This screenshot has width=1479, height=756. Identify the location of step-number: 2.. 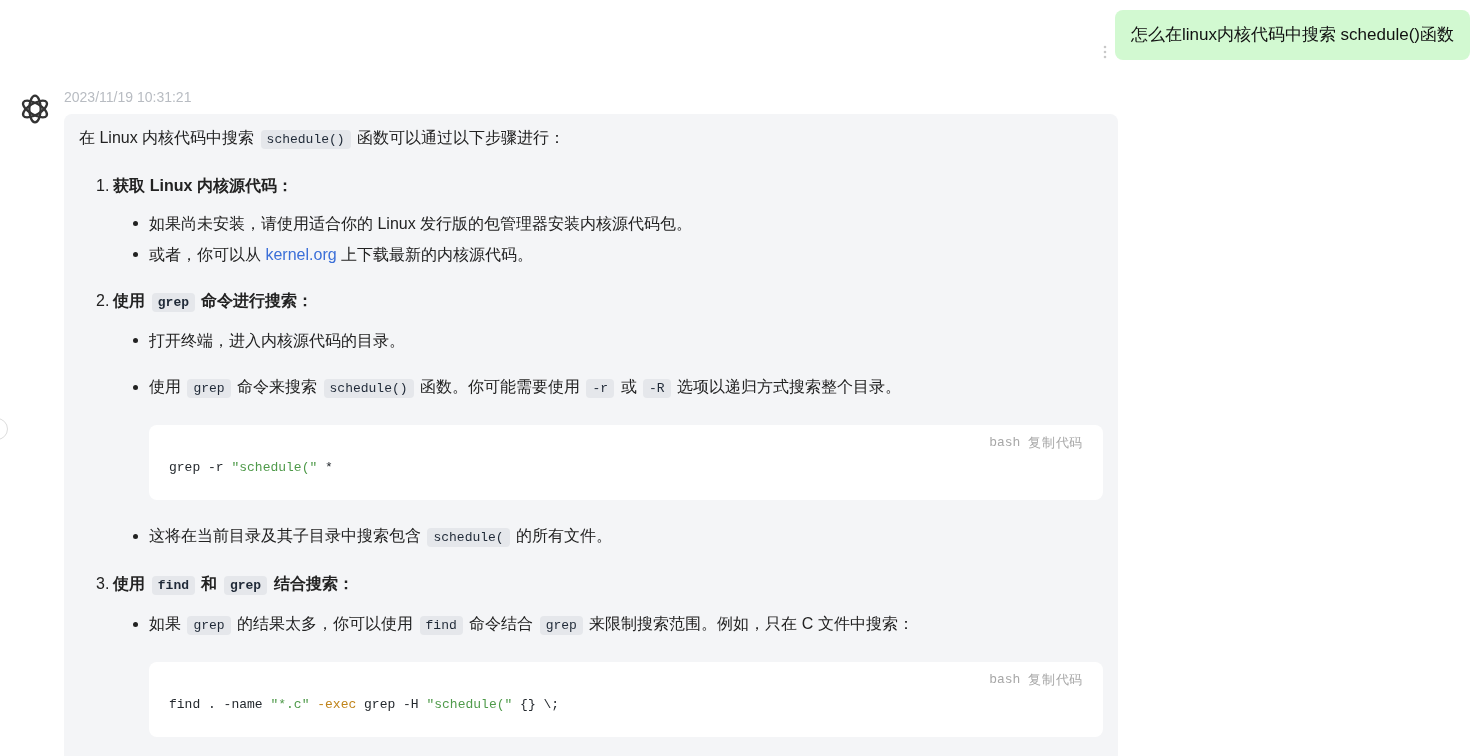
(103, 300).